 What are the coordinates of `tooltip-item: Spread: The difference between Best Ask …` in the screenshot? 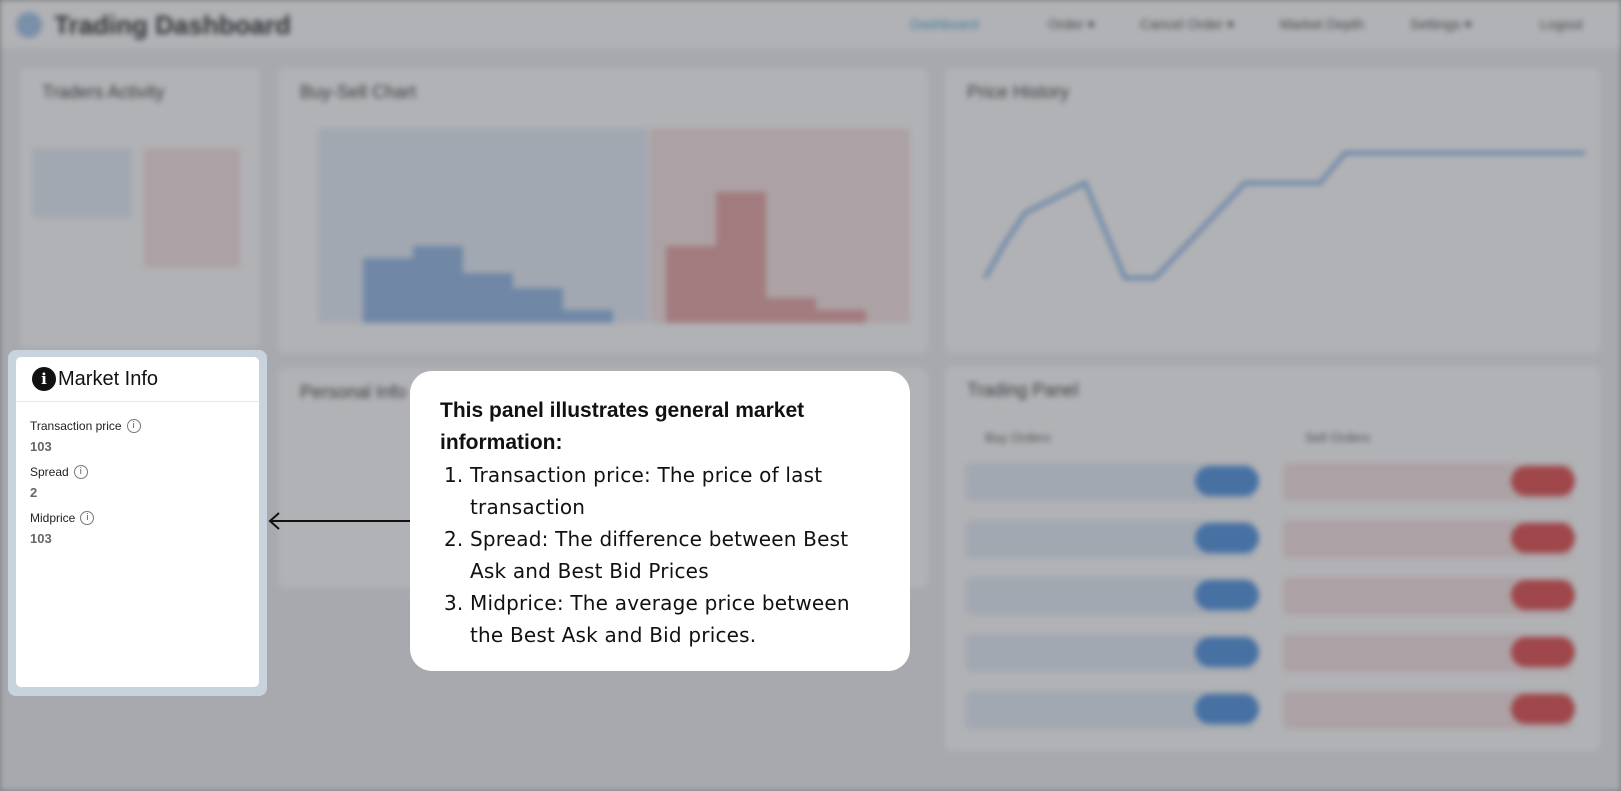 It's located at (675, 555).